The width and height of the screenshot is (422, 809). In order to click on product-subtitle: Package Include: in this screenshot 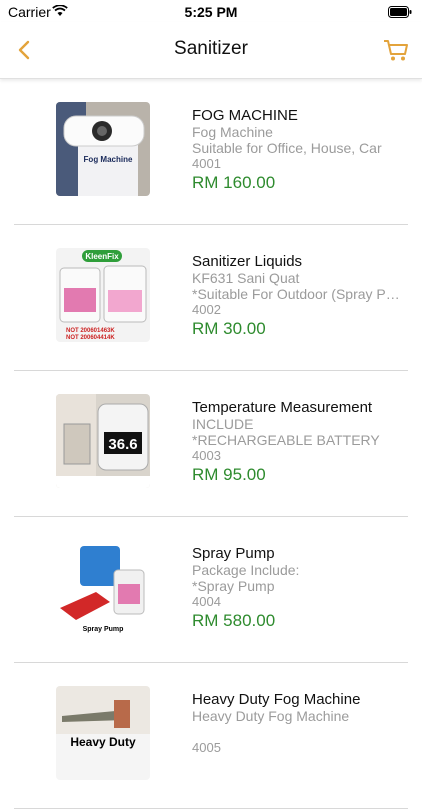, I will do `click(246, 570)`.